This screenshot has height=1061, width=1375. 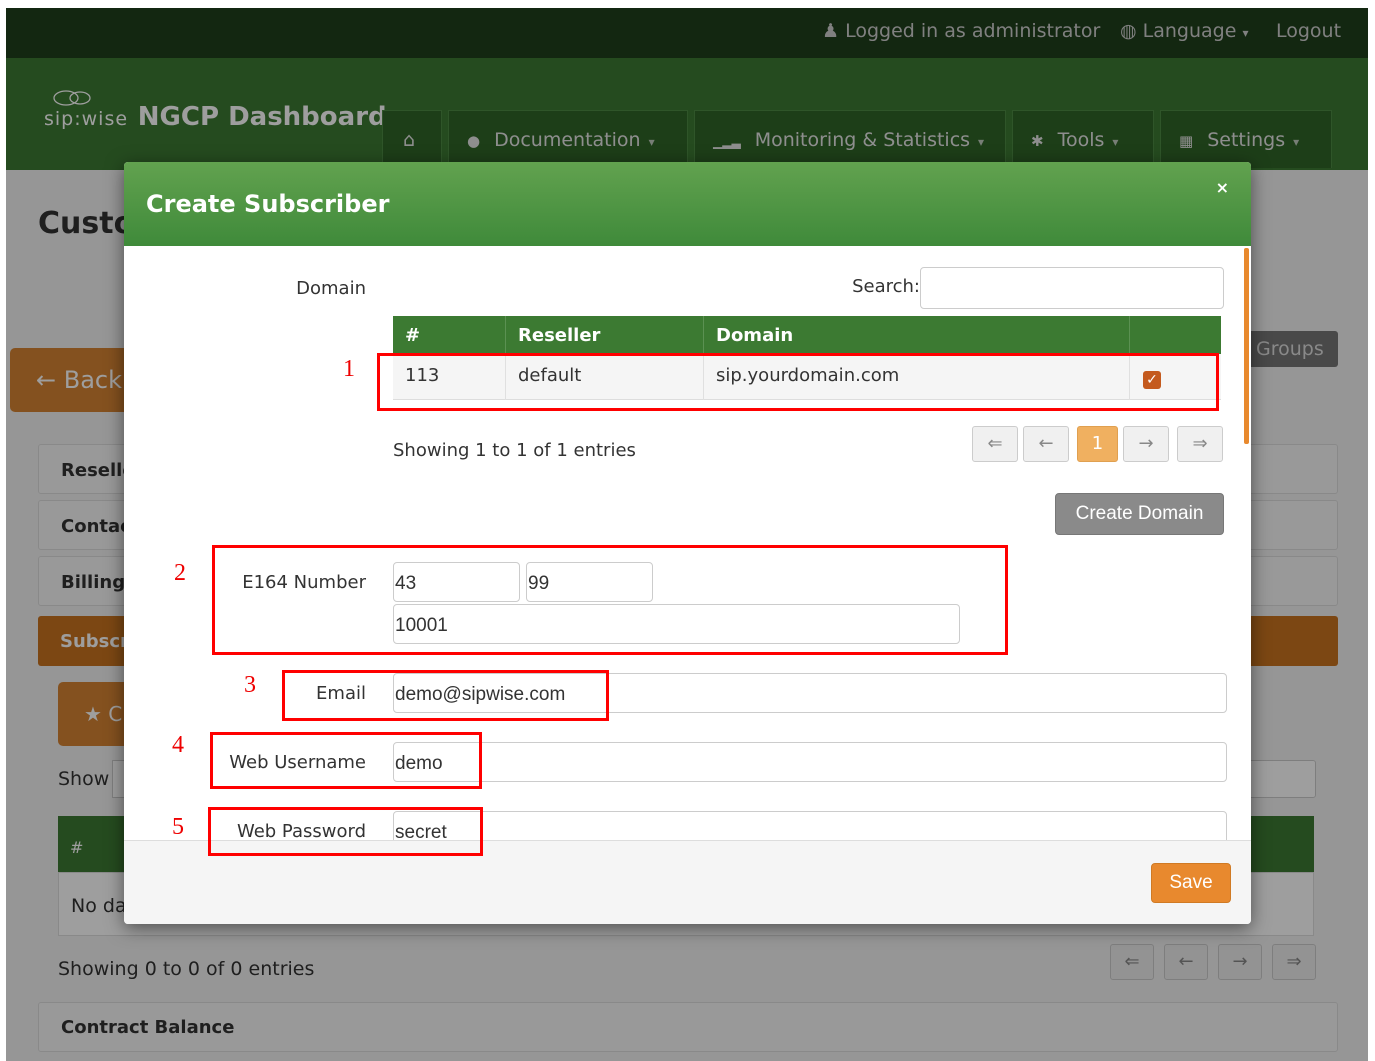 What do you see at coordinates (1200, 444) in the screenshot?
I see `pager-last: ⇒` at bounding box center [1200, 444].